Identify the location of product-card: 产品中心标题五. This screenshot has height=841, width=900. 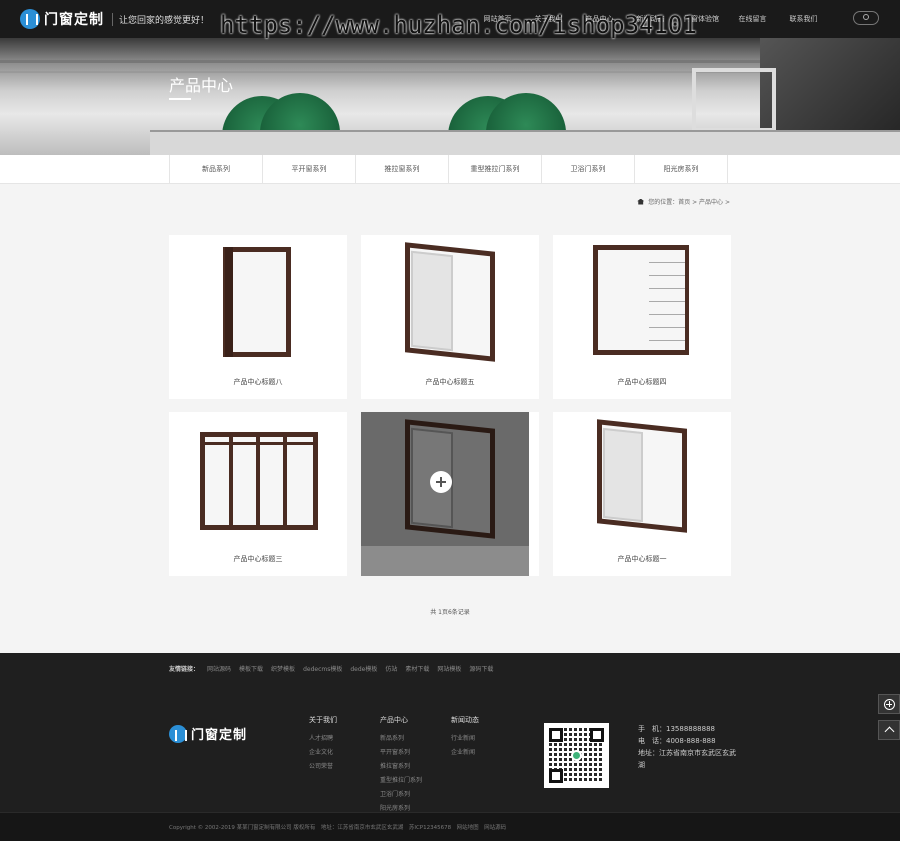
(450, 317).